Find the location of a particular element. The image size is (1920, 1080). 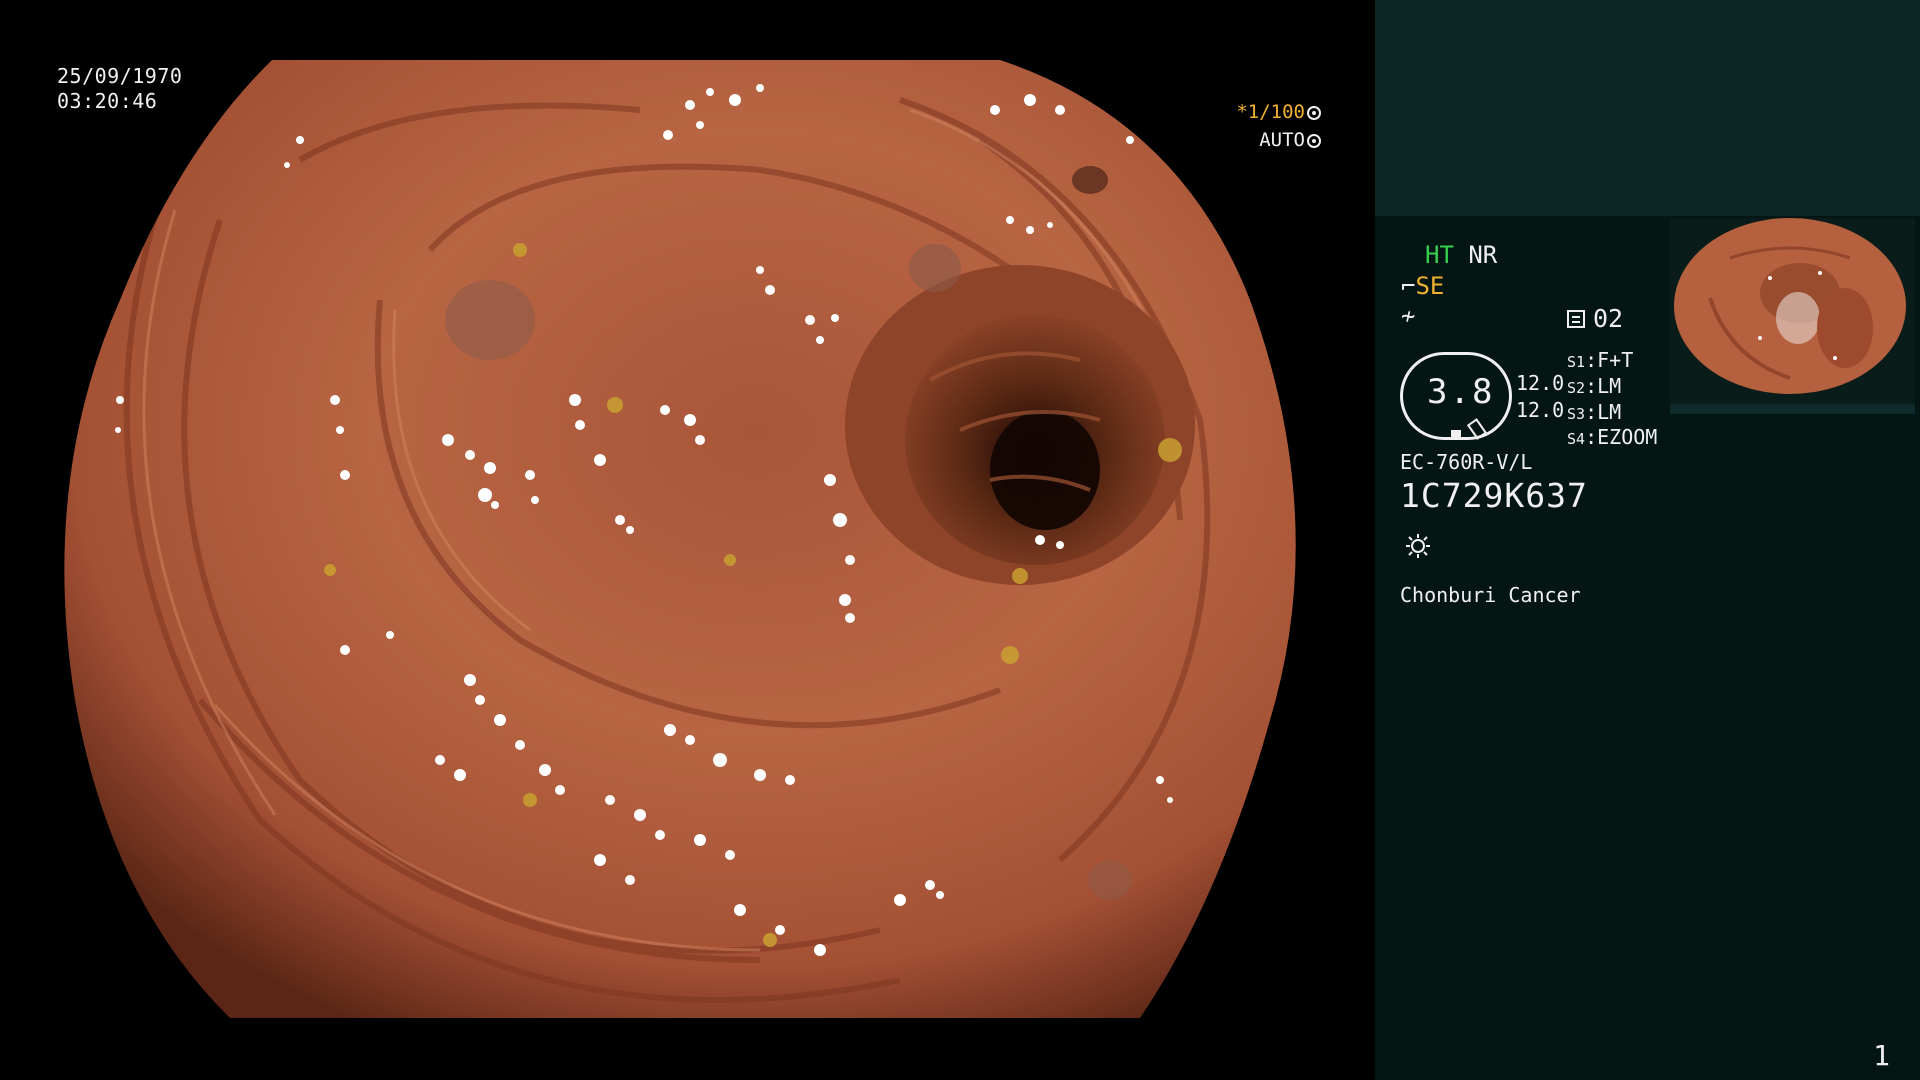

mode-ht: HT is located at coordinates (1439, 255).